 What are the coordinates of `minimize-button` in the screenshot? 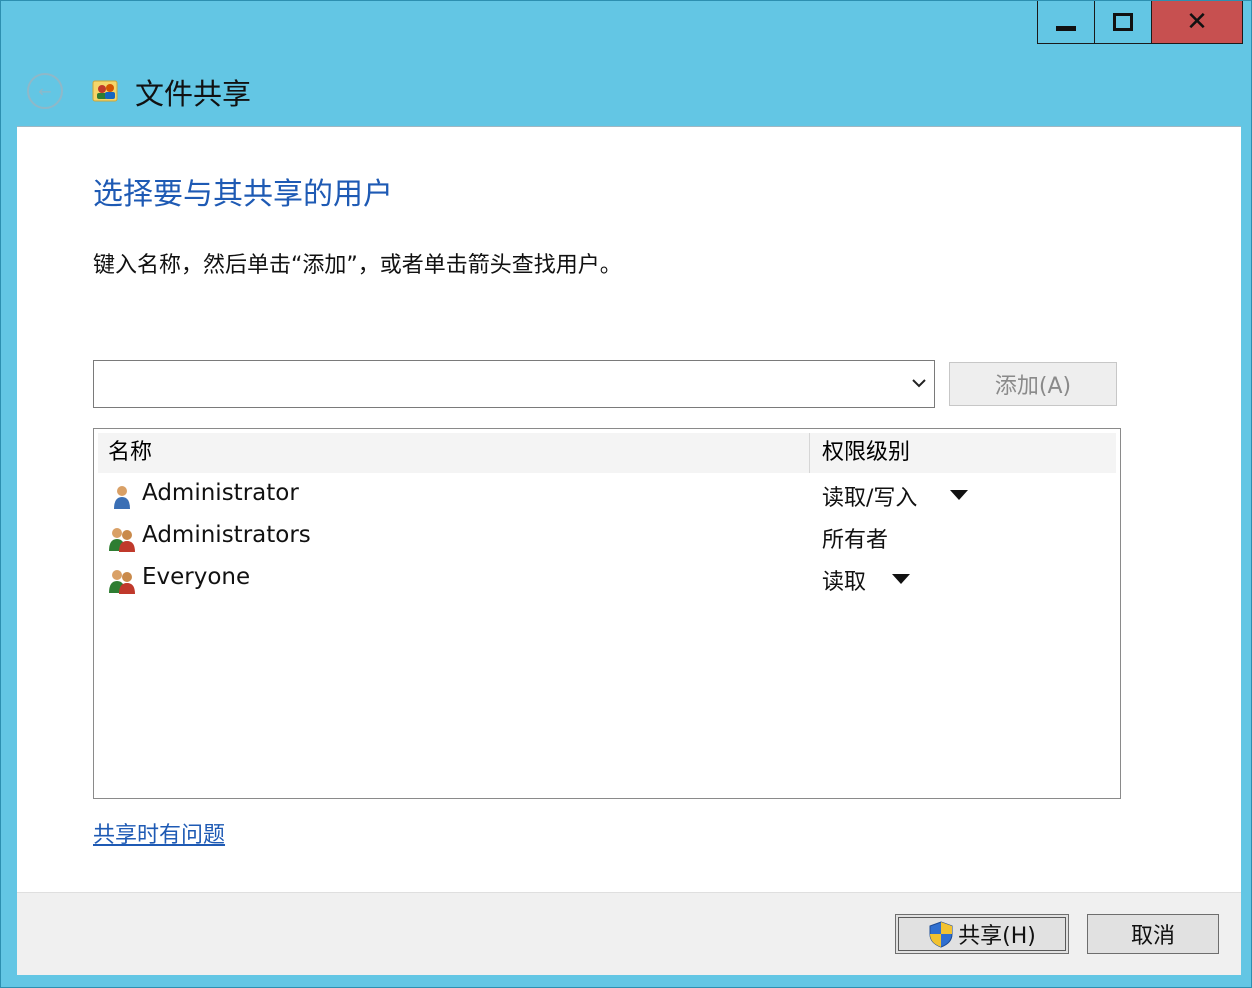 It's located at (1066, 22).